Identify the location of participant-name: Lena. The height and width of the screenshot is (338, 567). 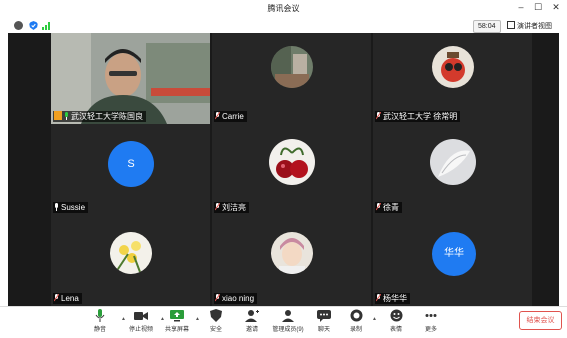
(70, 298).